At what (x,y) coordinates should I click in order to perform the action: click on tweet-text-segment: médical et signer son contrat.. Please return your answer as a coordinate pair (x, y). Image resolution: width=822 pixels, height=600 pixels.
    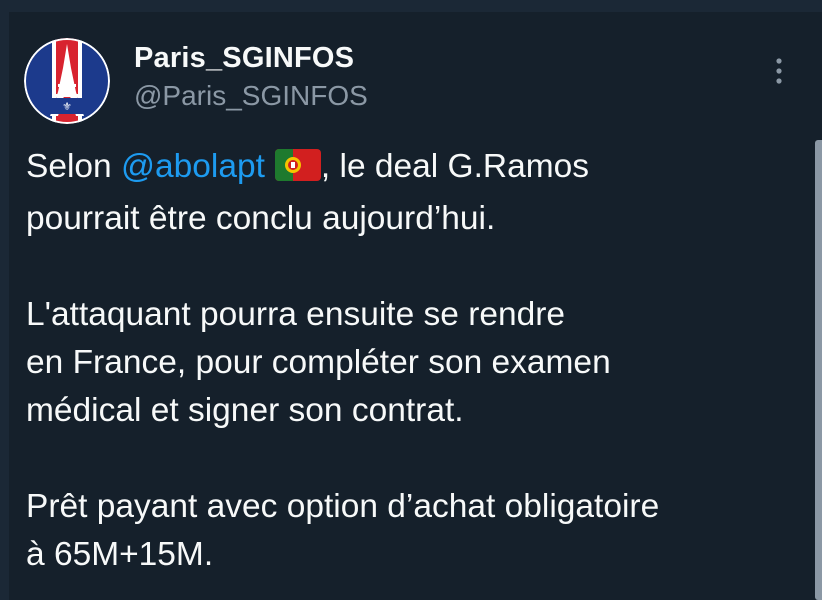
    Looking at the image, I should click on (245, 410).